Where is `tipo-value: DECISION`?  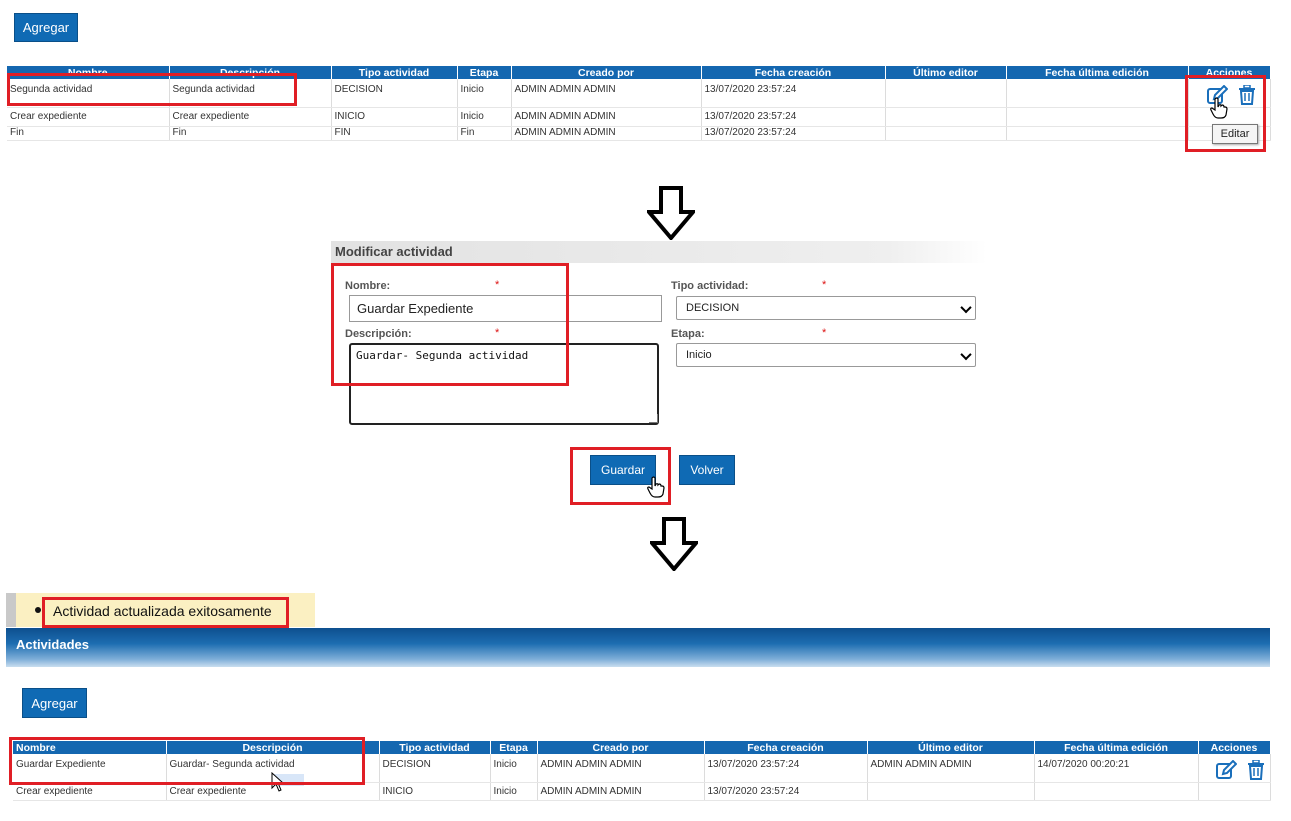 tipo-value: DECISION is located at coordinates (713, 308).